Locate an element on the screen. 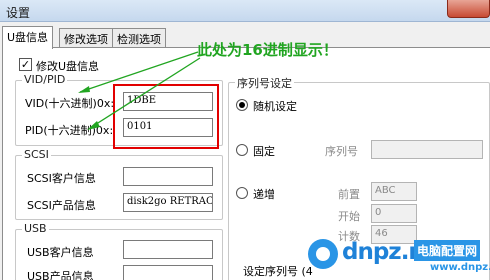 This screenshot has height=280, width=490. scsi-vendor-label: SCSI客户信息 is located at coordinates (61, 178).